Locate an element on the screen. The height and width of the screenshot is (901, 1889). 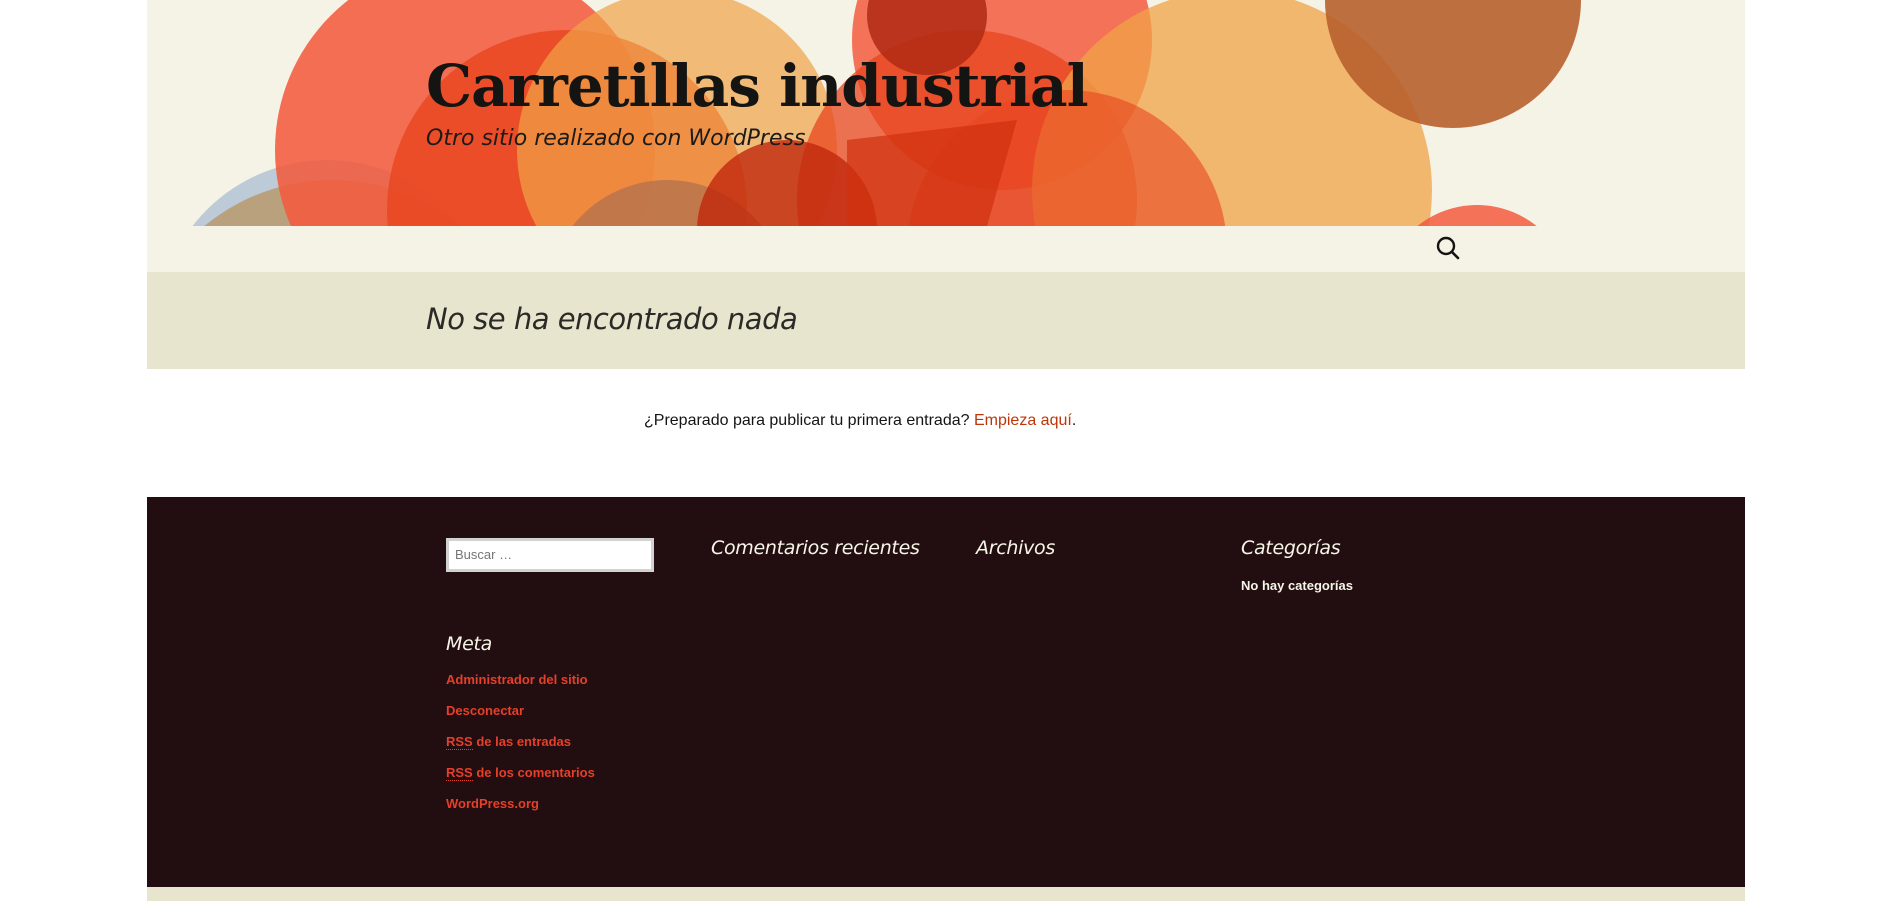
recent-comments-title: Comentarios recientes is located at coordinates (815, 548).